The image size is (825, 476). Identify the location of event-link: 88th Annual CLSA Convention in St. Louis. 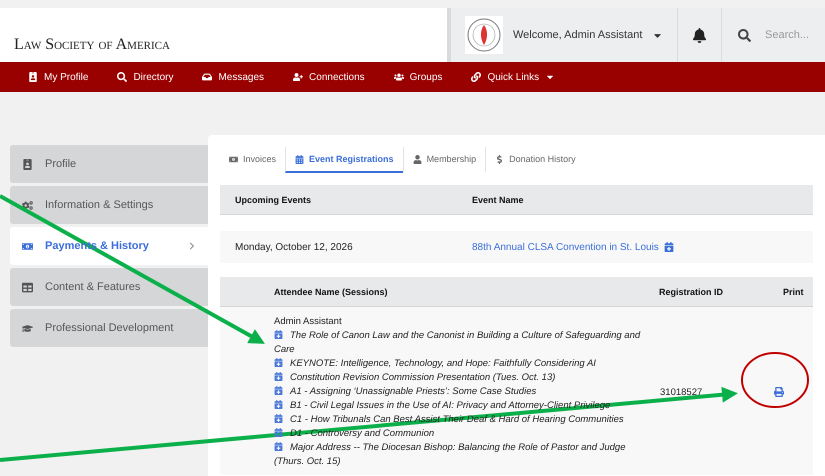
(642, 247).